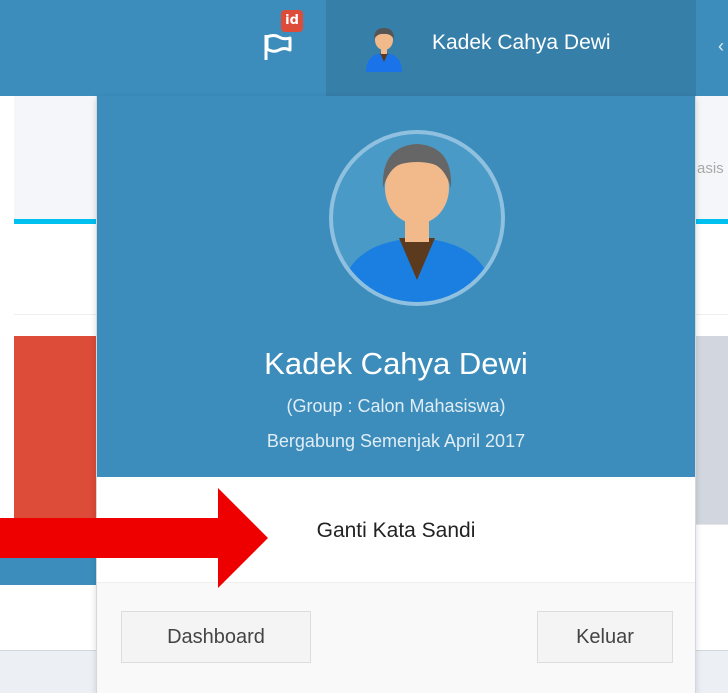  I want to click on tab-label-partial: asis, so click(712, 168).